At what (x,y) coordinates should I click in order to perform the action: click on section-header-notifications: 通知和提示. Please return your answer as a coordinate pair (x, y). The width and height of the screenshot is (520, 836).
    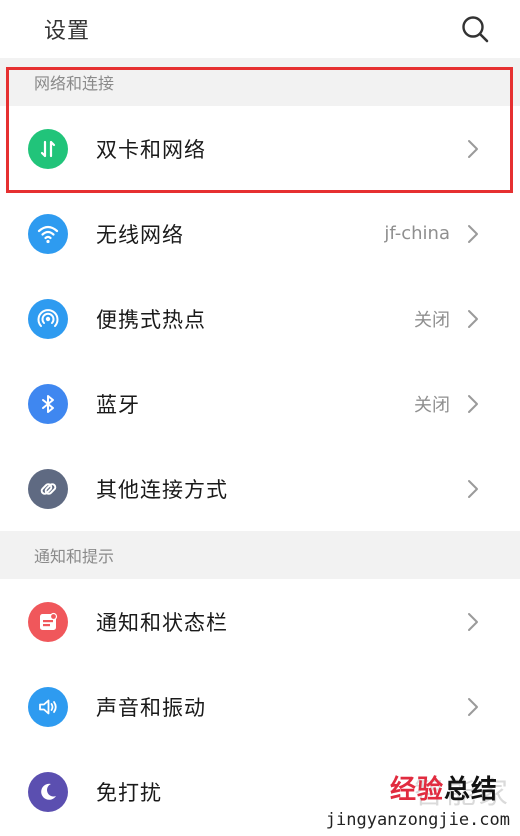
    Looking at the image, I should click on (260, 555).